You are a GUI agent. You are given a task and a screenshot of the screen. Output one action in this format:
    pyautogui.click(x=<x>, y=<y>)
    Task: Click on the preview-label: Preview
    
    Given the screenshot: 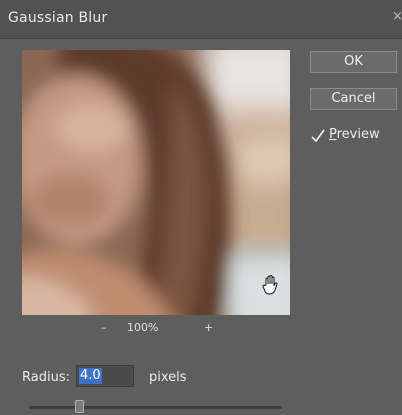 What is the action you would take?
    pyautogui.click(x=354, y=134)
    